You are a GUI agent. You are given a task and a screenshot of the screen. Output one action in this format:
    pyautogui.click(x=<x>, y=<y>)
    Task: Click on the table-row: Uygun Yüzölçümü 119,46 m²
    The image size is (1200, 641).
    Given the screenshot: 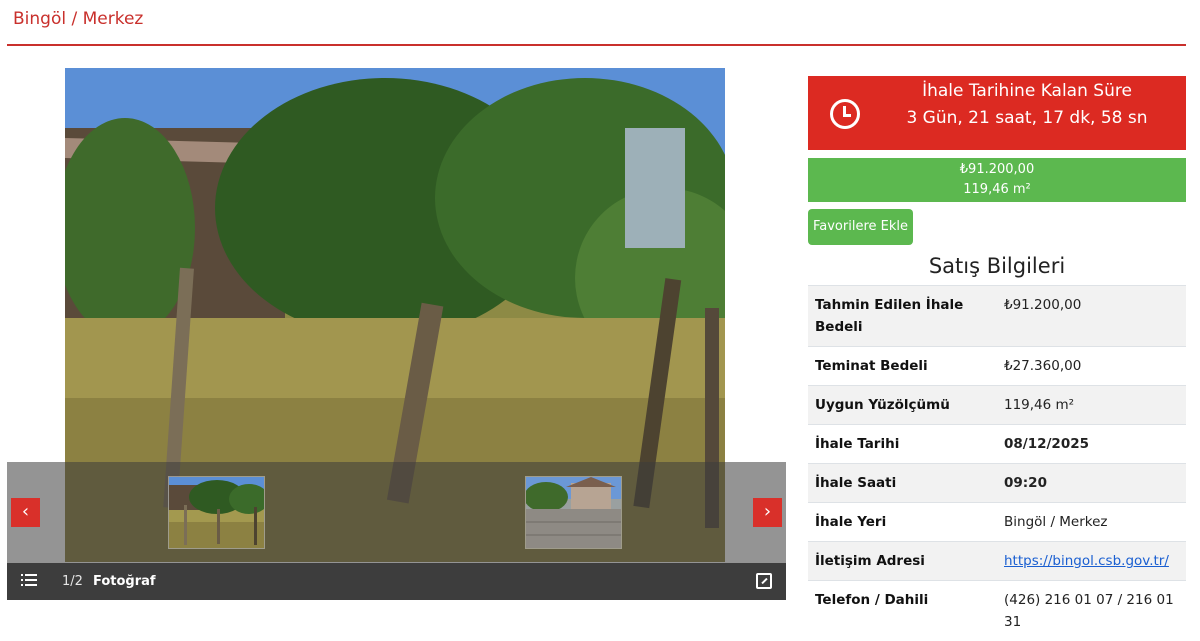 What is the action you would take?
    pyautogui.click(x=997, y=405)
    